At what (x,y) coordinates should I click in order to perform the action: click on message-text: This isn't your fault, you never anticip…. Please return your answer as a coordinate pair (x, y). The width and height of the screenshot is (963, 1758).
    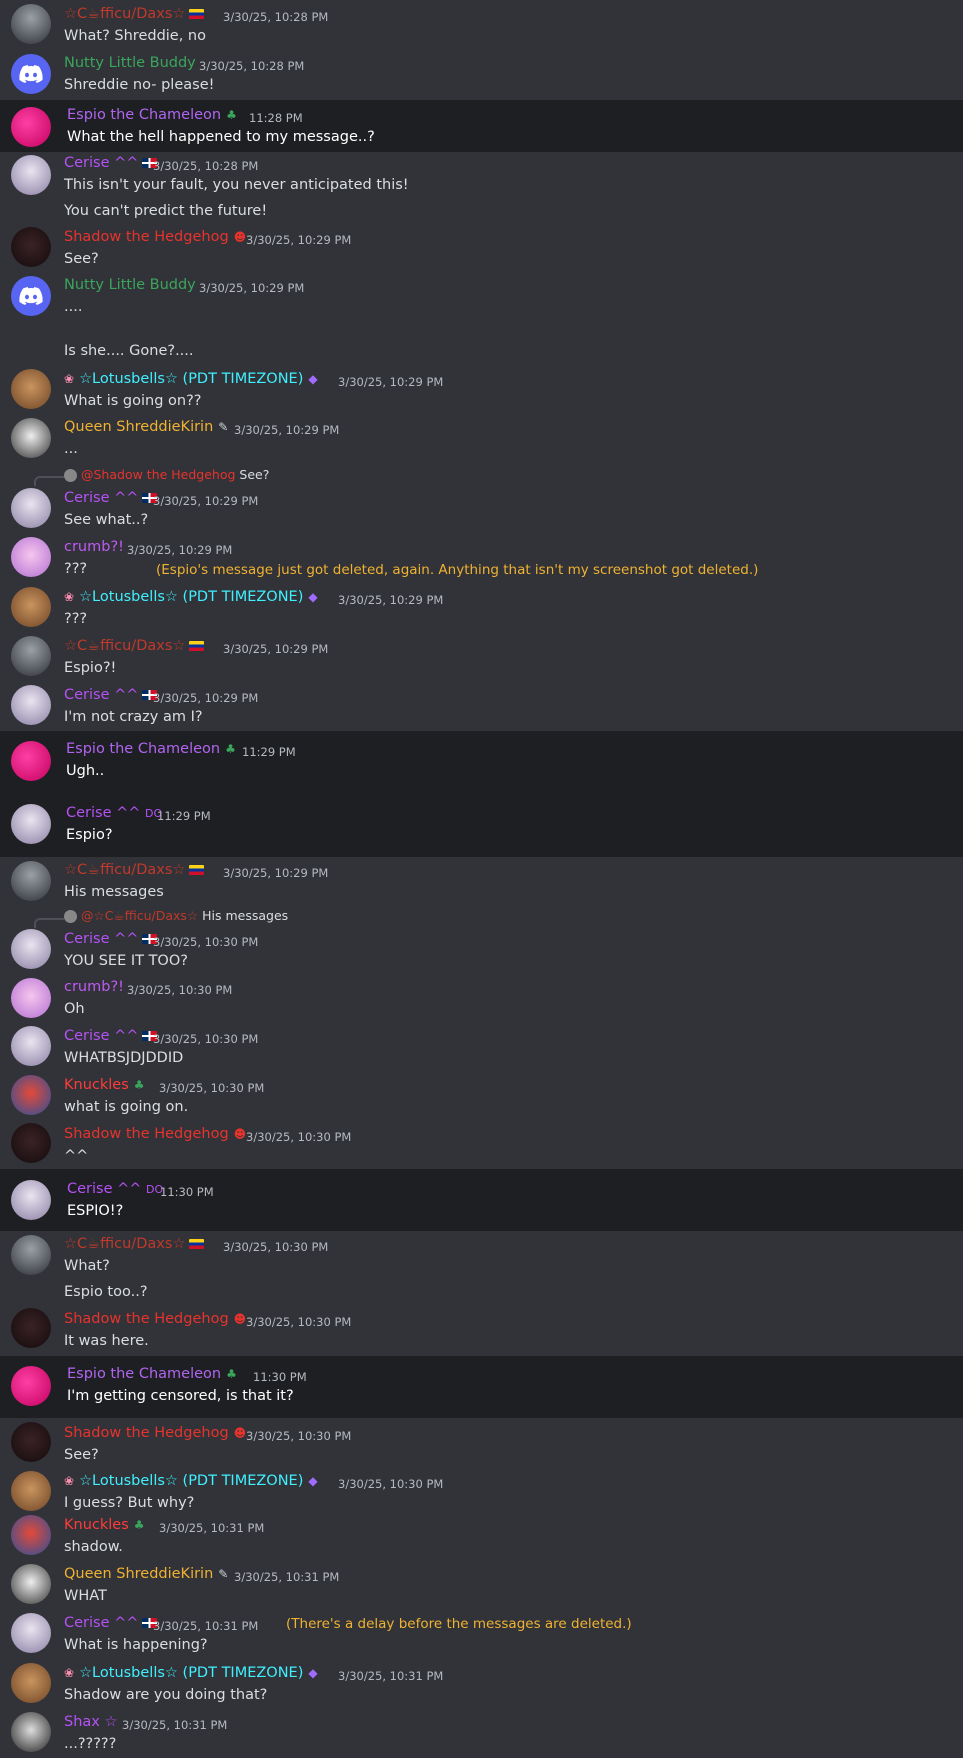
    Looking at the image, I should click on (236, 185).